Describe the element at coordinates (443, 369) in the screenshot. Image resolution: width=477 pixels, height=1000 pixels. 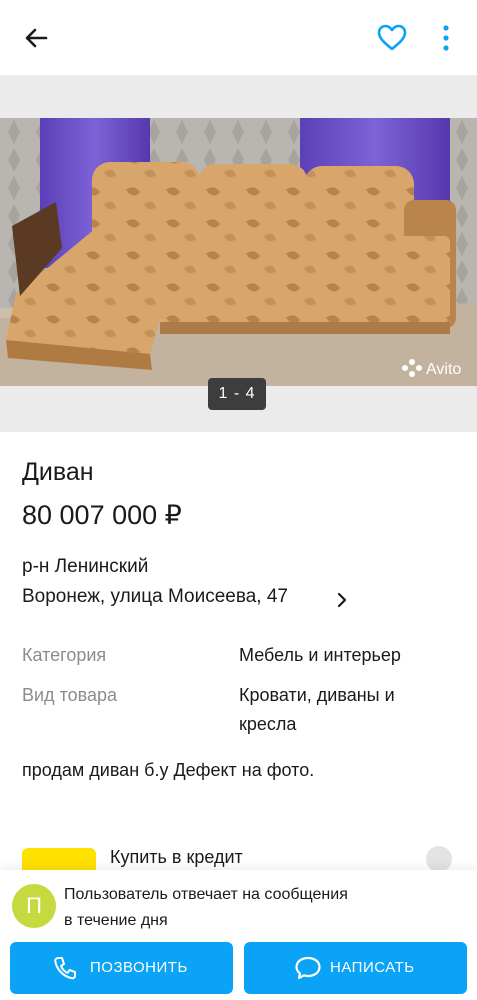
I see `svg-text: Avito` at that location.